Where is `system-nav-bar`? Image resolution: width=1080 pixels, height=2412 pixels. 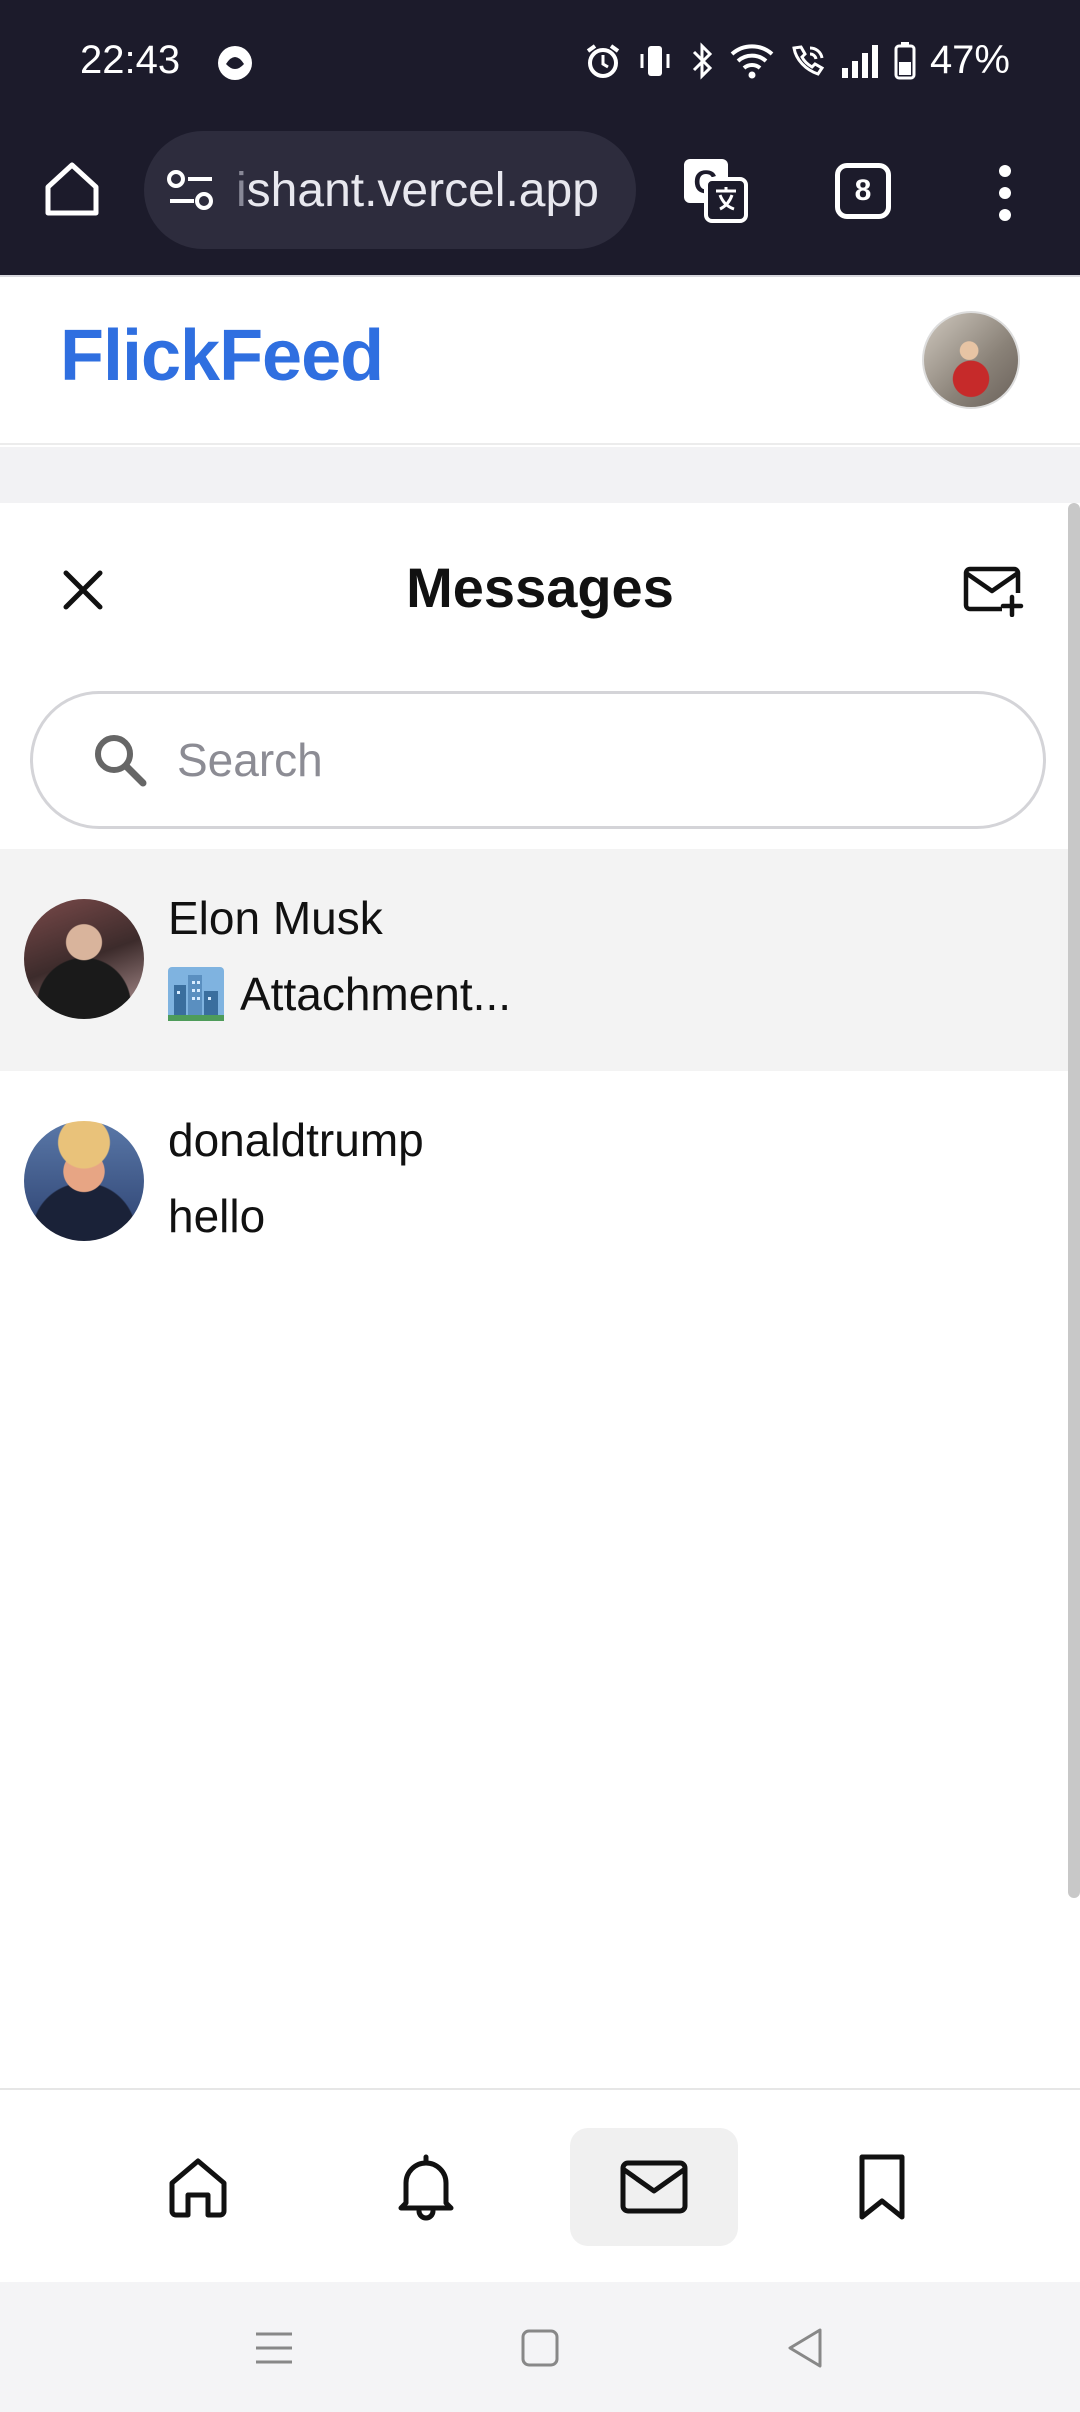
system-nav-bar is located at coordinates (540, 2347).